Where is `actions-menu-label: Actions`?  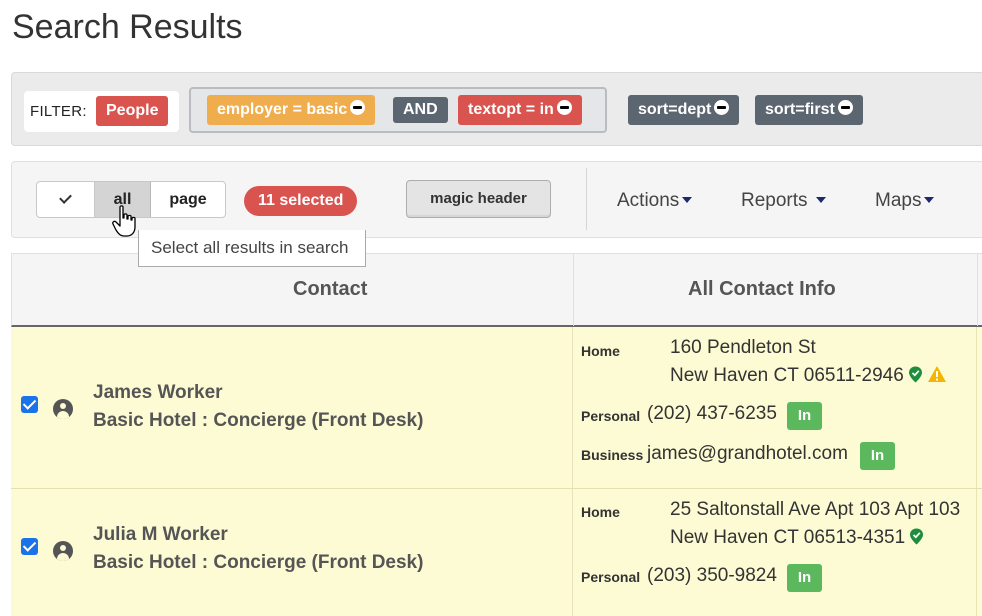
actions-menu-label: Actions is located at coordinates (648, 200).